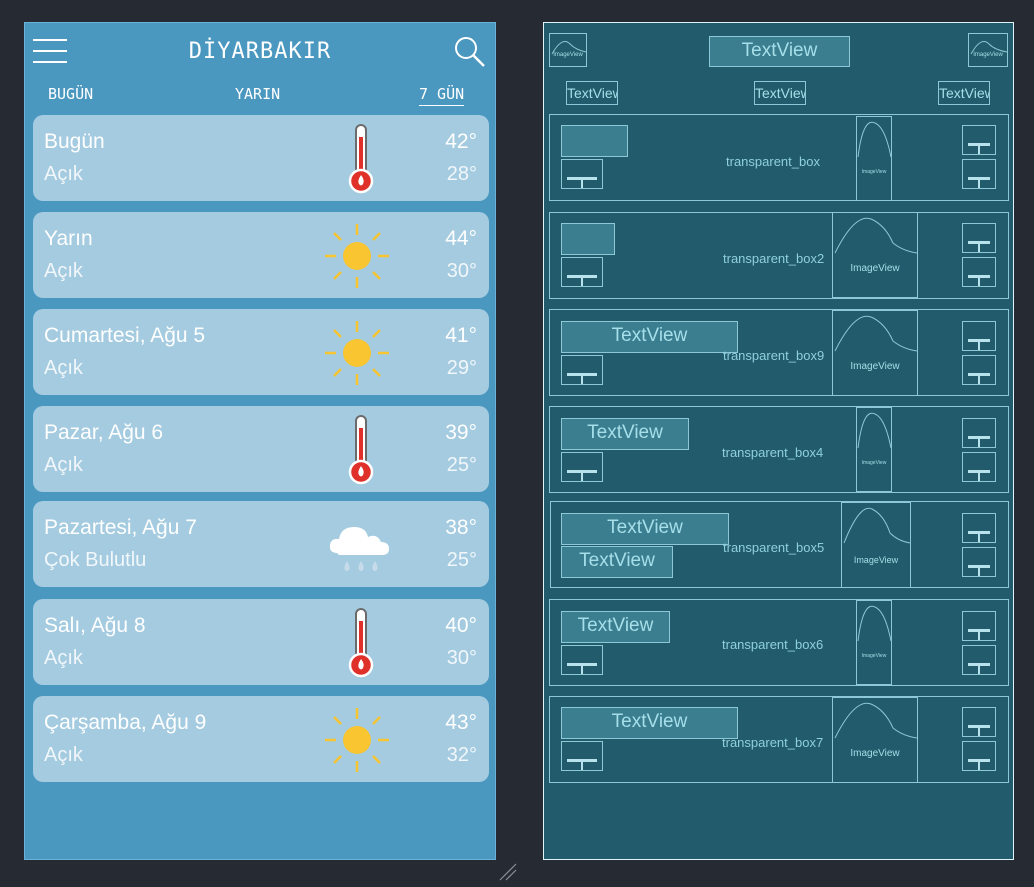  What do you see at coordinates (779, 51) in the screenshot?
I see `blueprint-title-textview: TextView` at bounding box center [779, 51].